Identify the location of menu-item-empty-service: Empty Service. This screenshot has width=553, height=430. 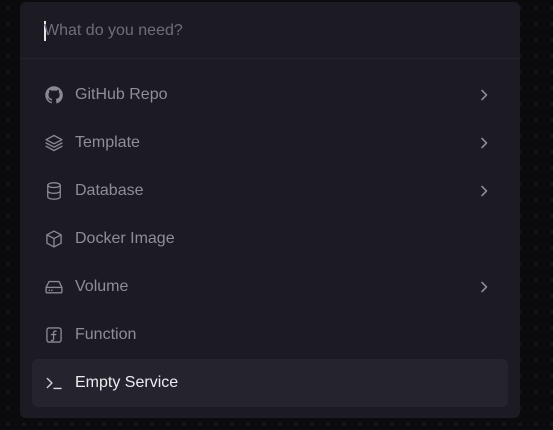
(270, 383).